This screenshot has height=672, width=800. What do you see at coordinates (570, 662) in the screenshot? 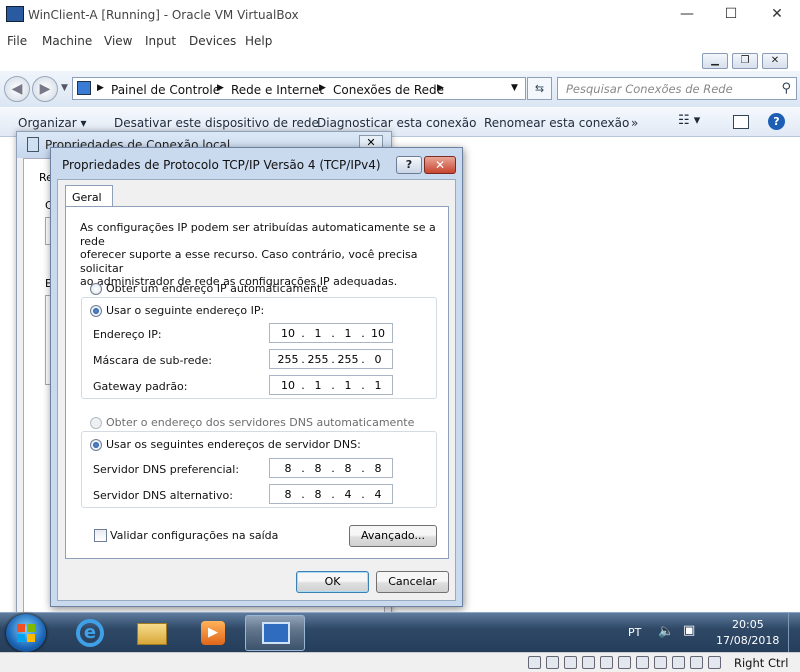
I see `audio-icon` at bounding box center [570, 662].